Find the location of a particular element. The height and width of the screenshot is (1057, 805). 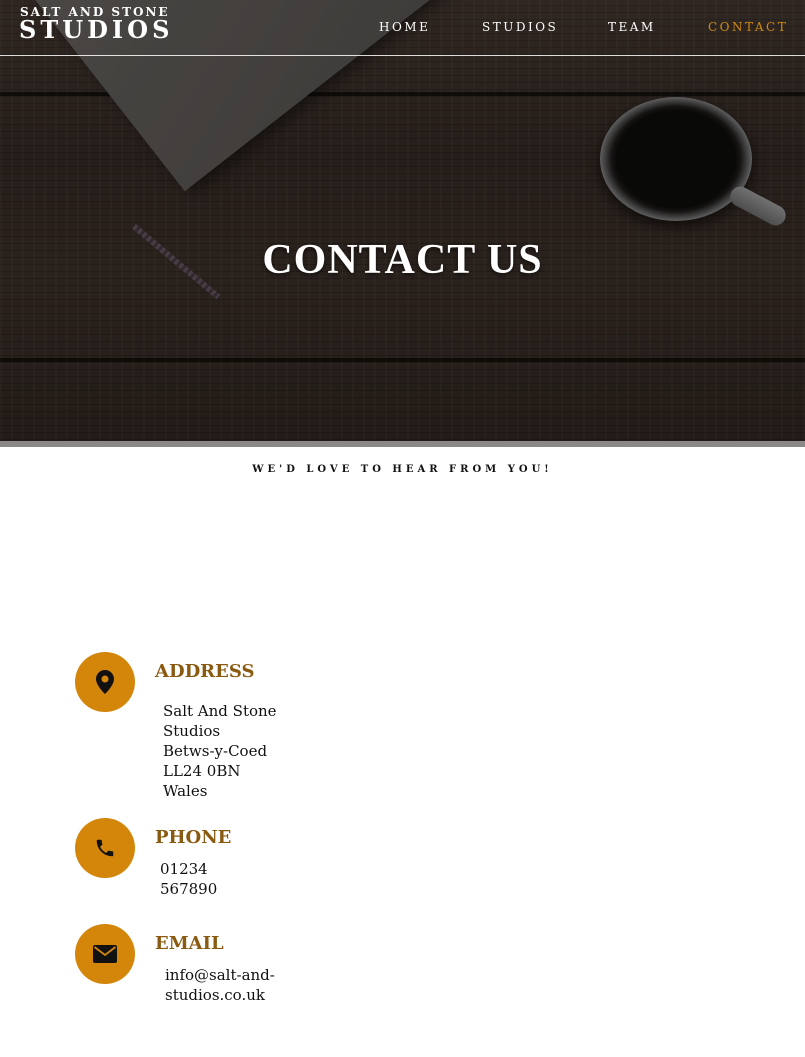

address-line: Betws-y-Coed is located at coordinates (215, 751).